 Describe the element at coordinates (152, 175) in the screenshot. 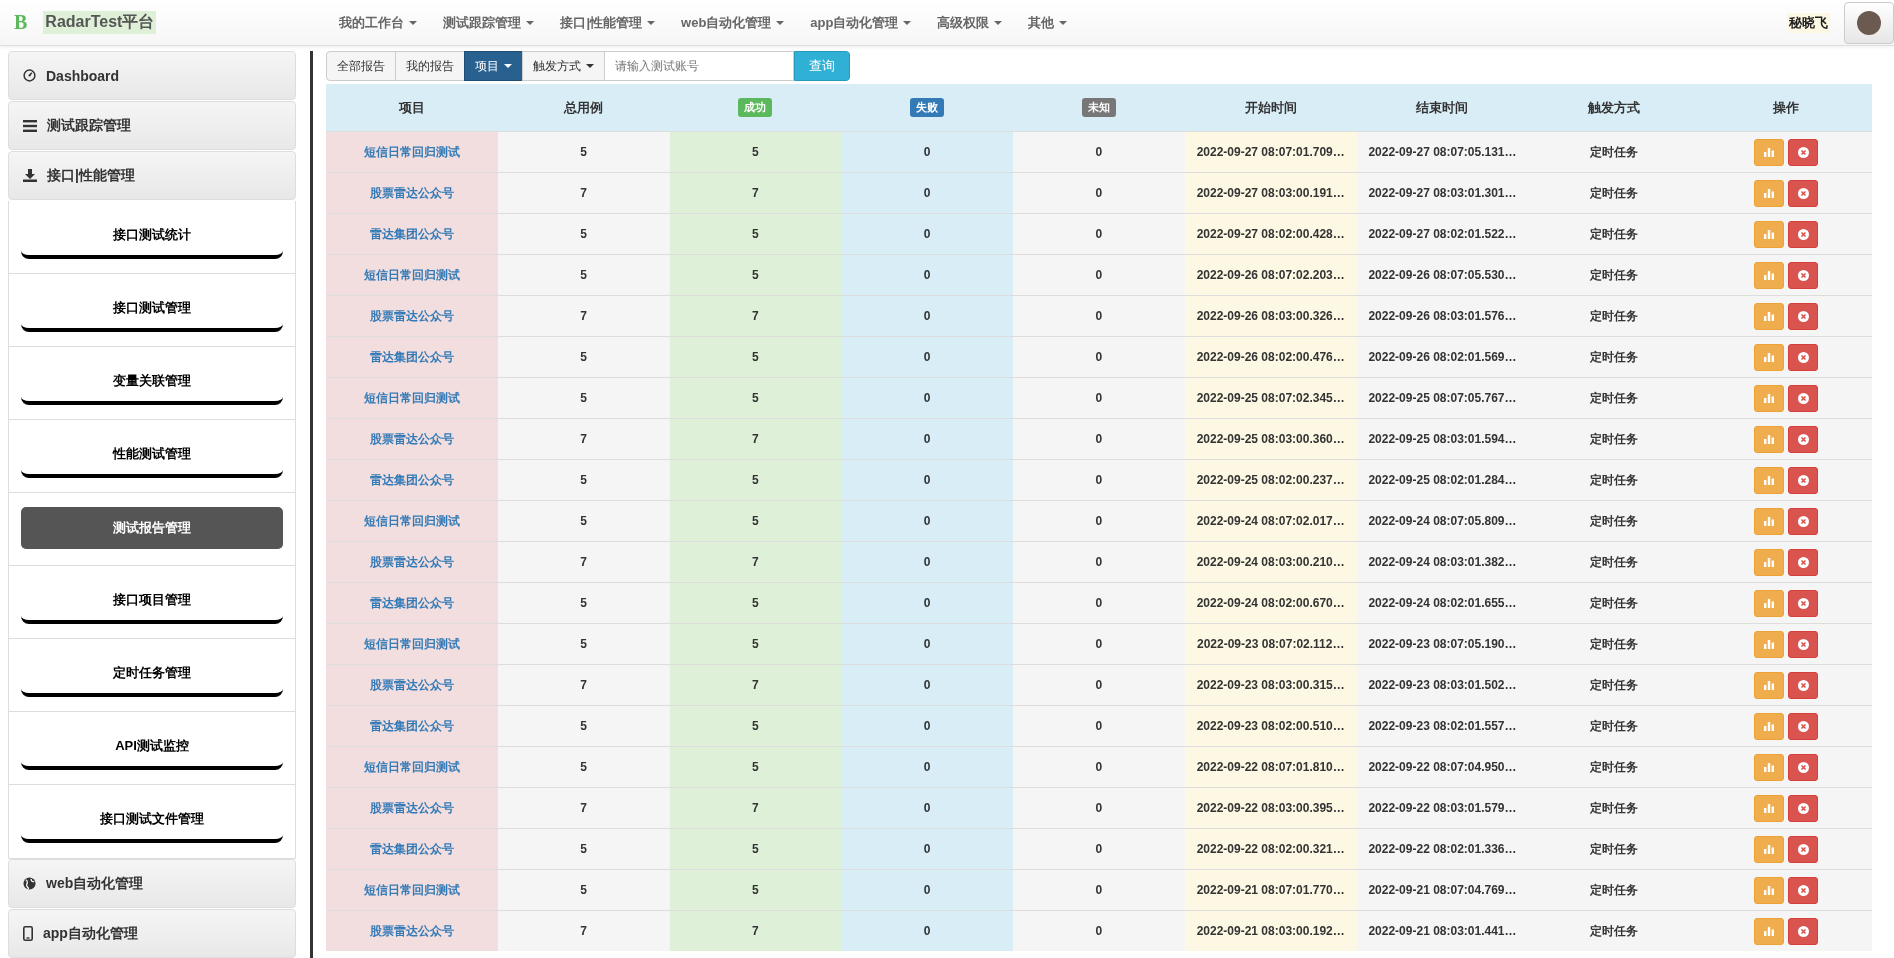

I see `sidebar-group: 接口|性能管理` at that location.